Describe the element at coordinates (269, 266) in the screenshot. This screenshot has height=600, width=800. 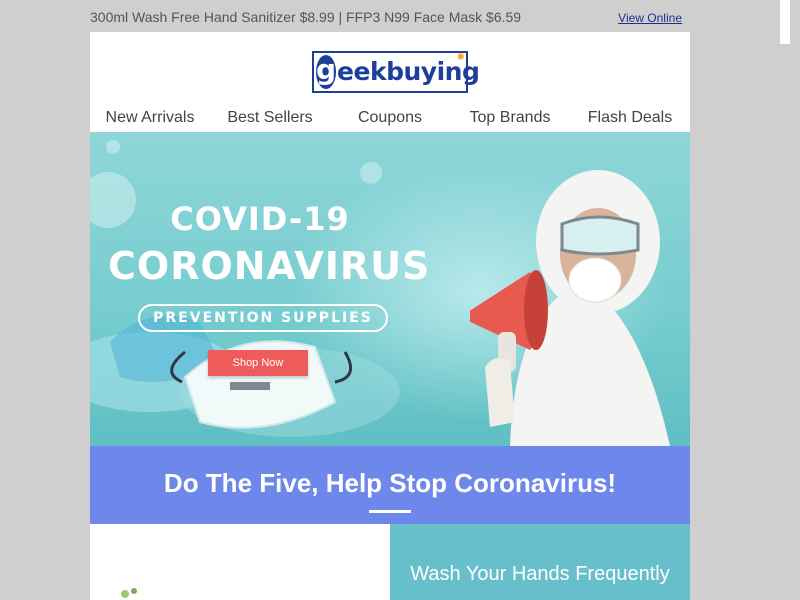
I see `hero-title-line2: CORONAVIRUS` at that location.